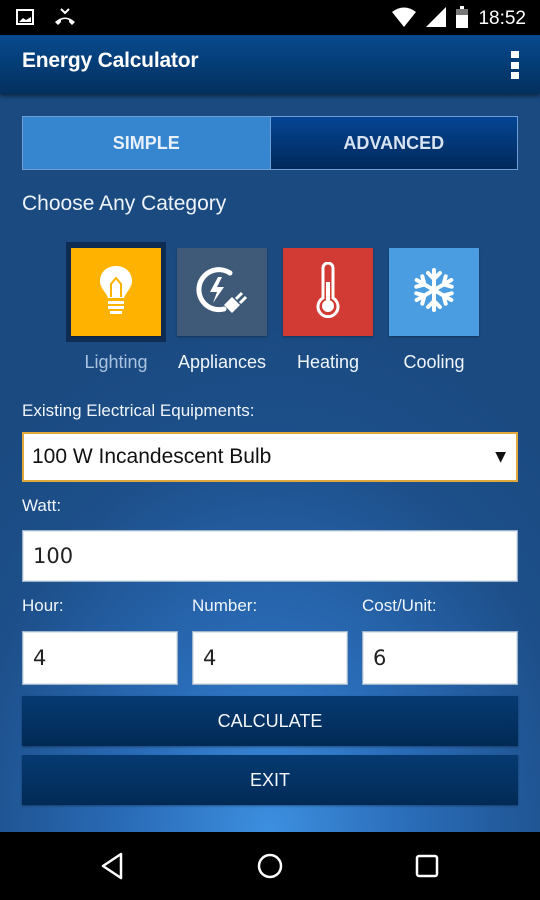 The image size is (540, 900). I want to click on watt-input: 100, so click(270, 556).